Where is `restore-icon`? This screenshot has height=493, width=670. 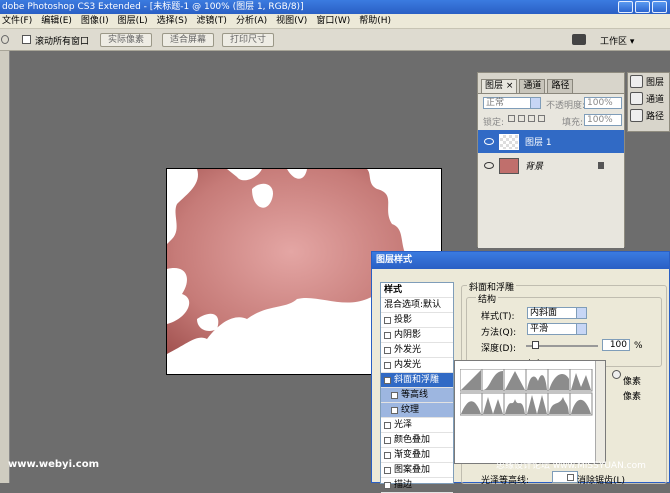 restore-icon is located at coordinates (642, 7).